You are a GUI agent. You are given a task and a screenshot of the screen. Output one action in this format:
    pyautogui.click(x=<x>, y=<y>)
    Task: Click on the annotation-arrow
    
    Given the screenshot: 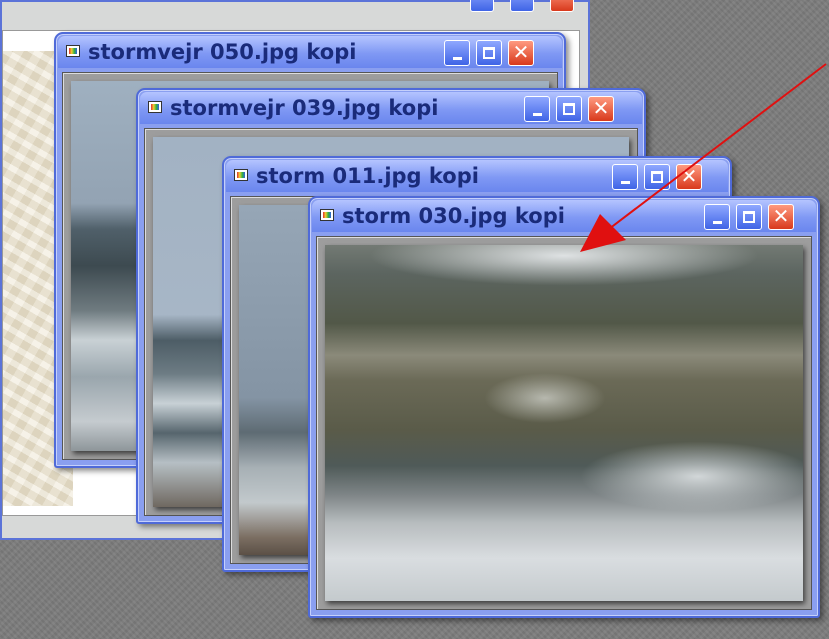 What is the action you would take?
    pyautogui.click(x=703, y=157)
    